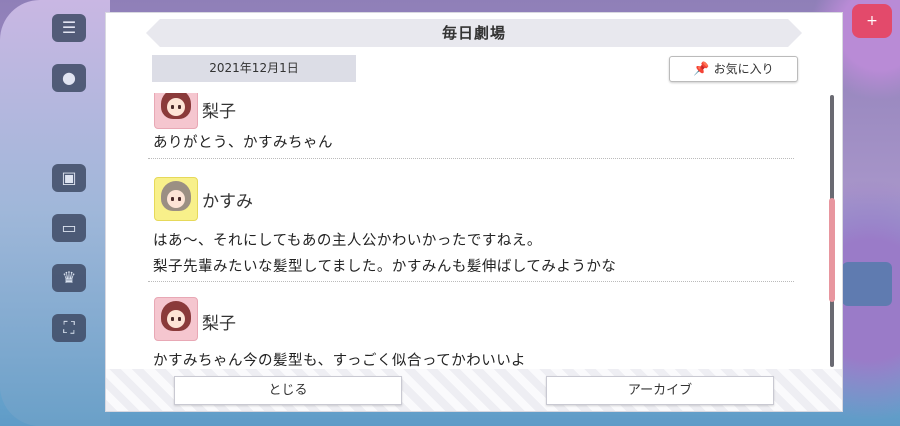 The image size is (900, 426). I want to click on side-panel-tab, so click(867, 284).